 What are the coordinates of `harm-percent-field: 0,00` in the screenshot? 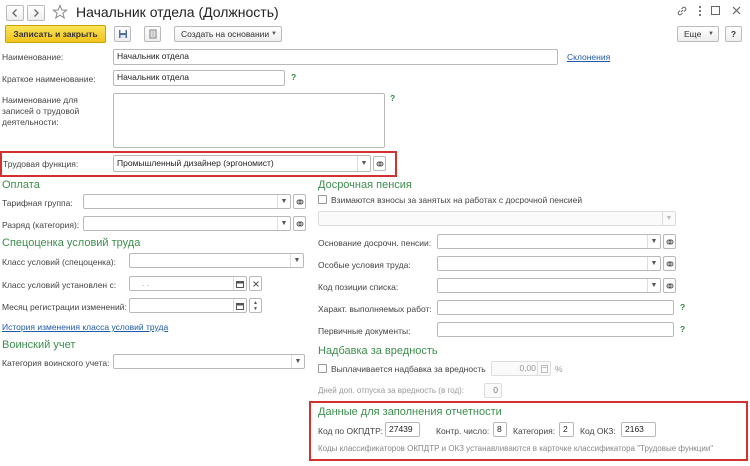 It's located at (521, 368).